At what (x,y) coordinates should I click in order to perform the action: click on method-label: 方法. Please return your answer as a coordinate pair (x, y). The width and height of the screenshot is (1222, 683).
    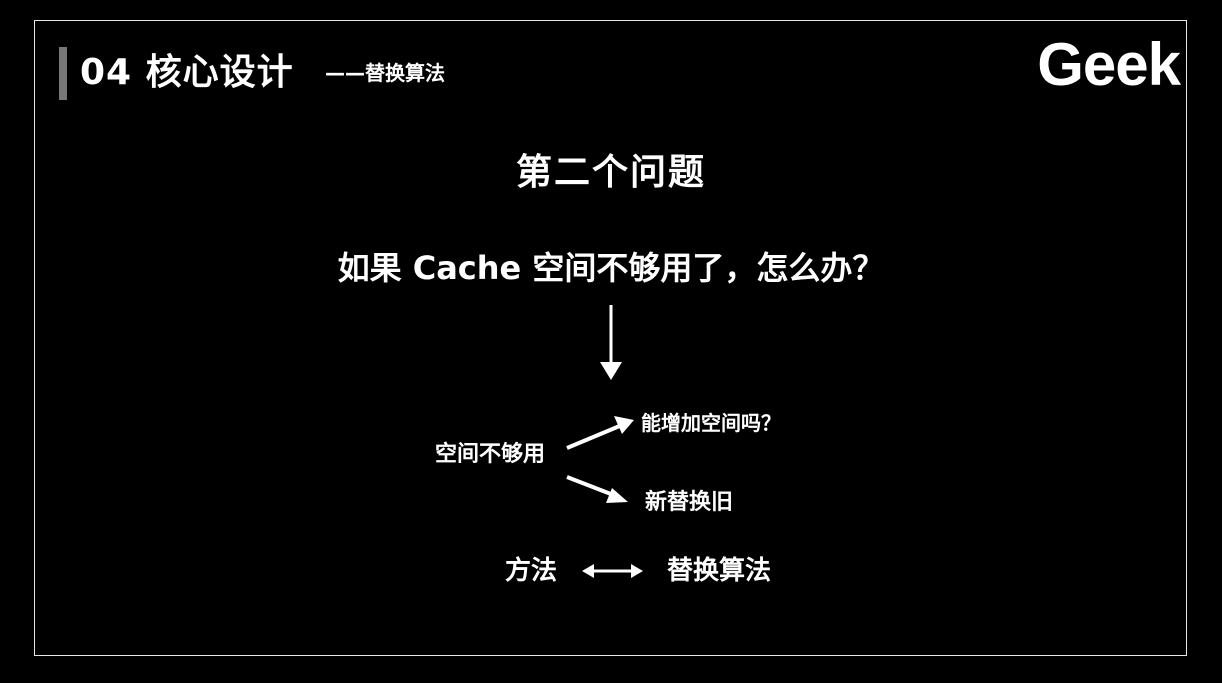
    Looking at the image, I should click on (531, 571).